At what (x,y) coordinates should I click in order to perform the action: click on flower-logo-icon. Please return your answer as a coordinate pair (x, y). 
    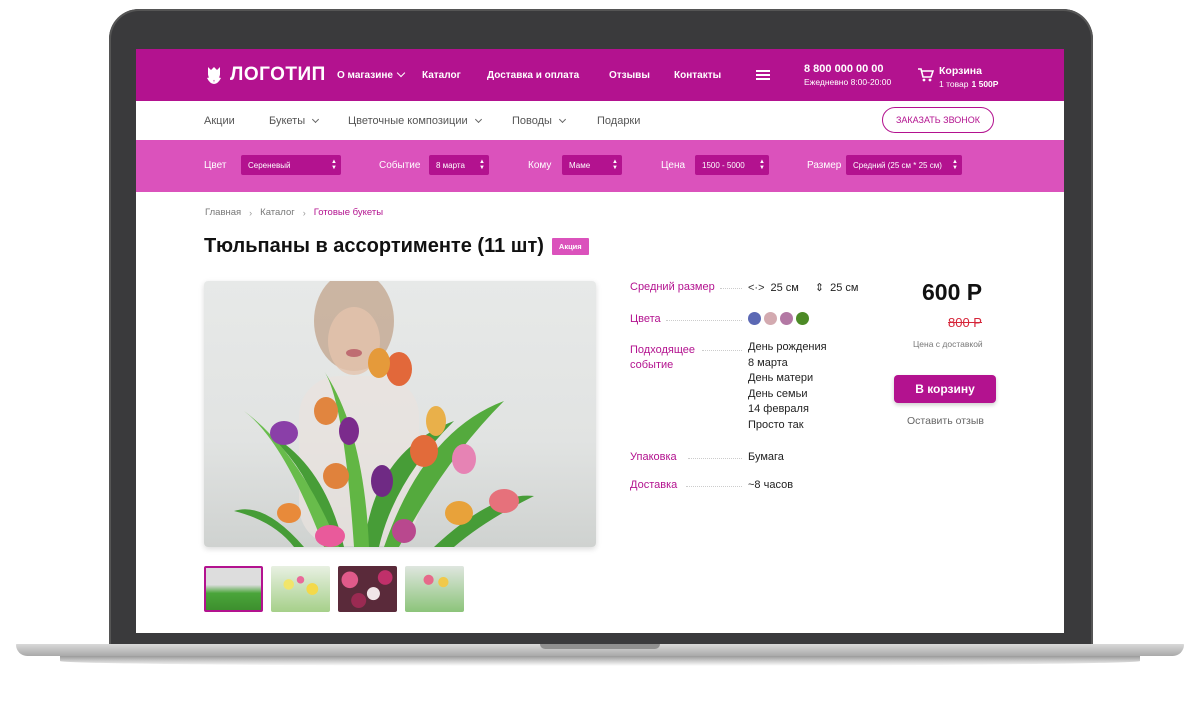
    Looking at the image, I should click on (214, 75).